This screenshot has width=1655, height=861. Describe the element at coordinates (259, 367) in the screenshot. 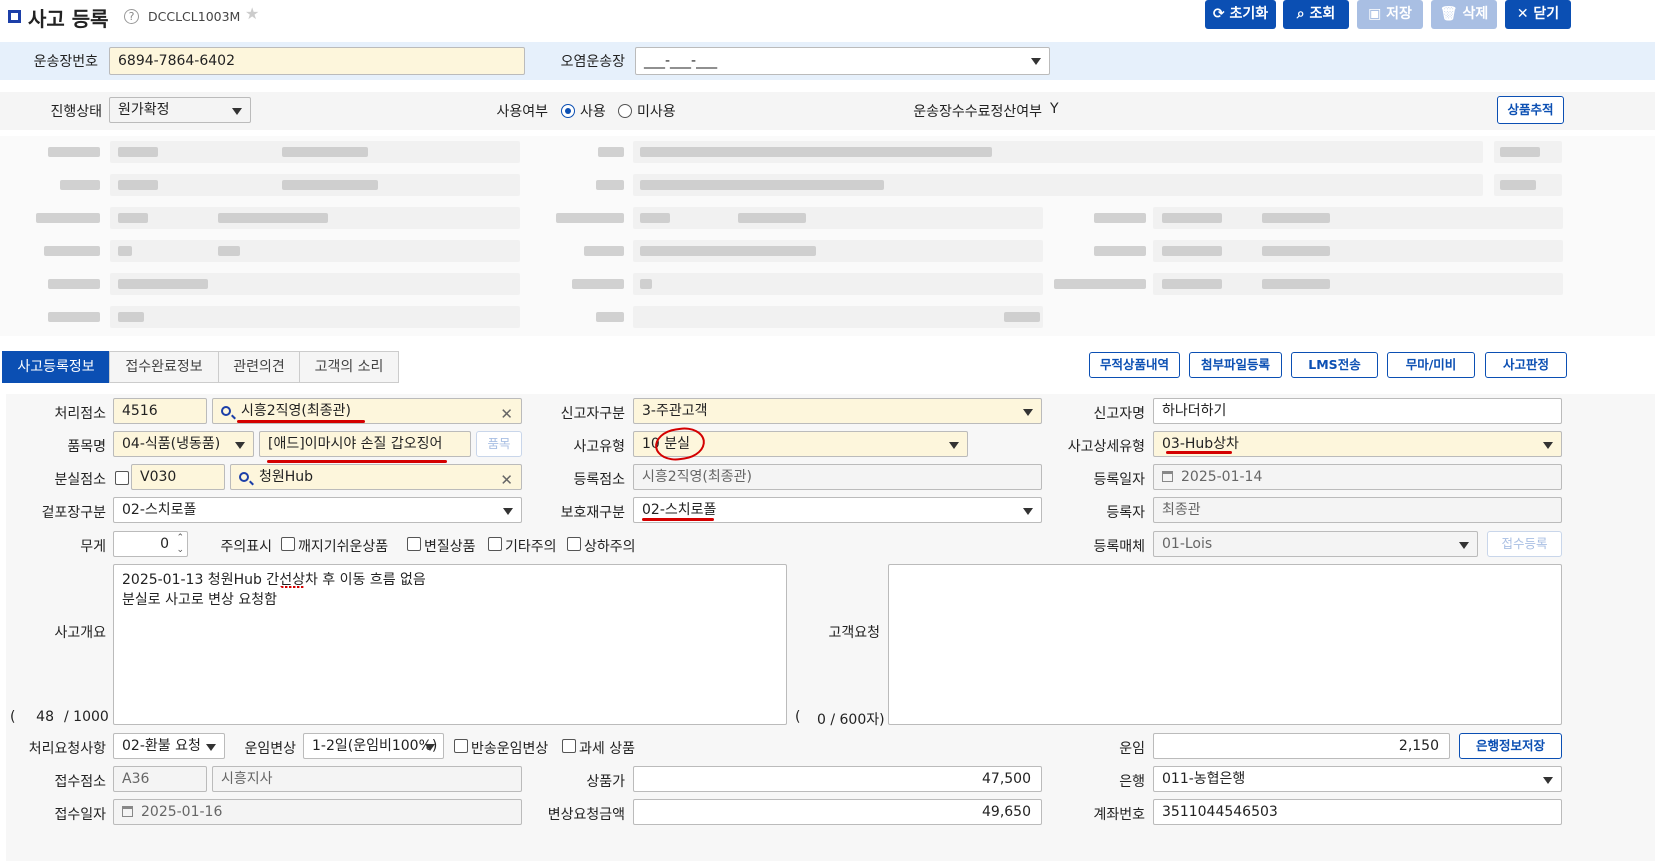

I see `tab-related-opinion: 관련의견` at that location.